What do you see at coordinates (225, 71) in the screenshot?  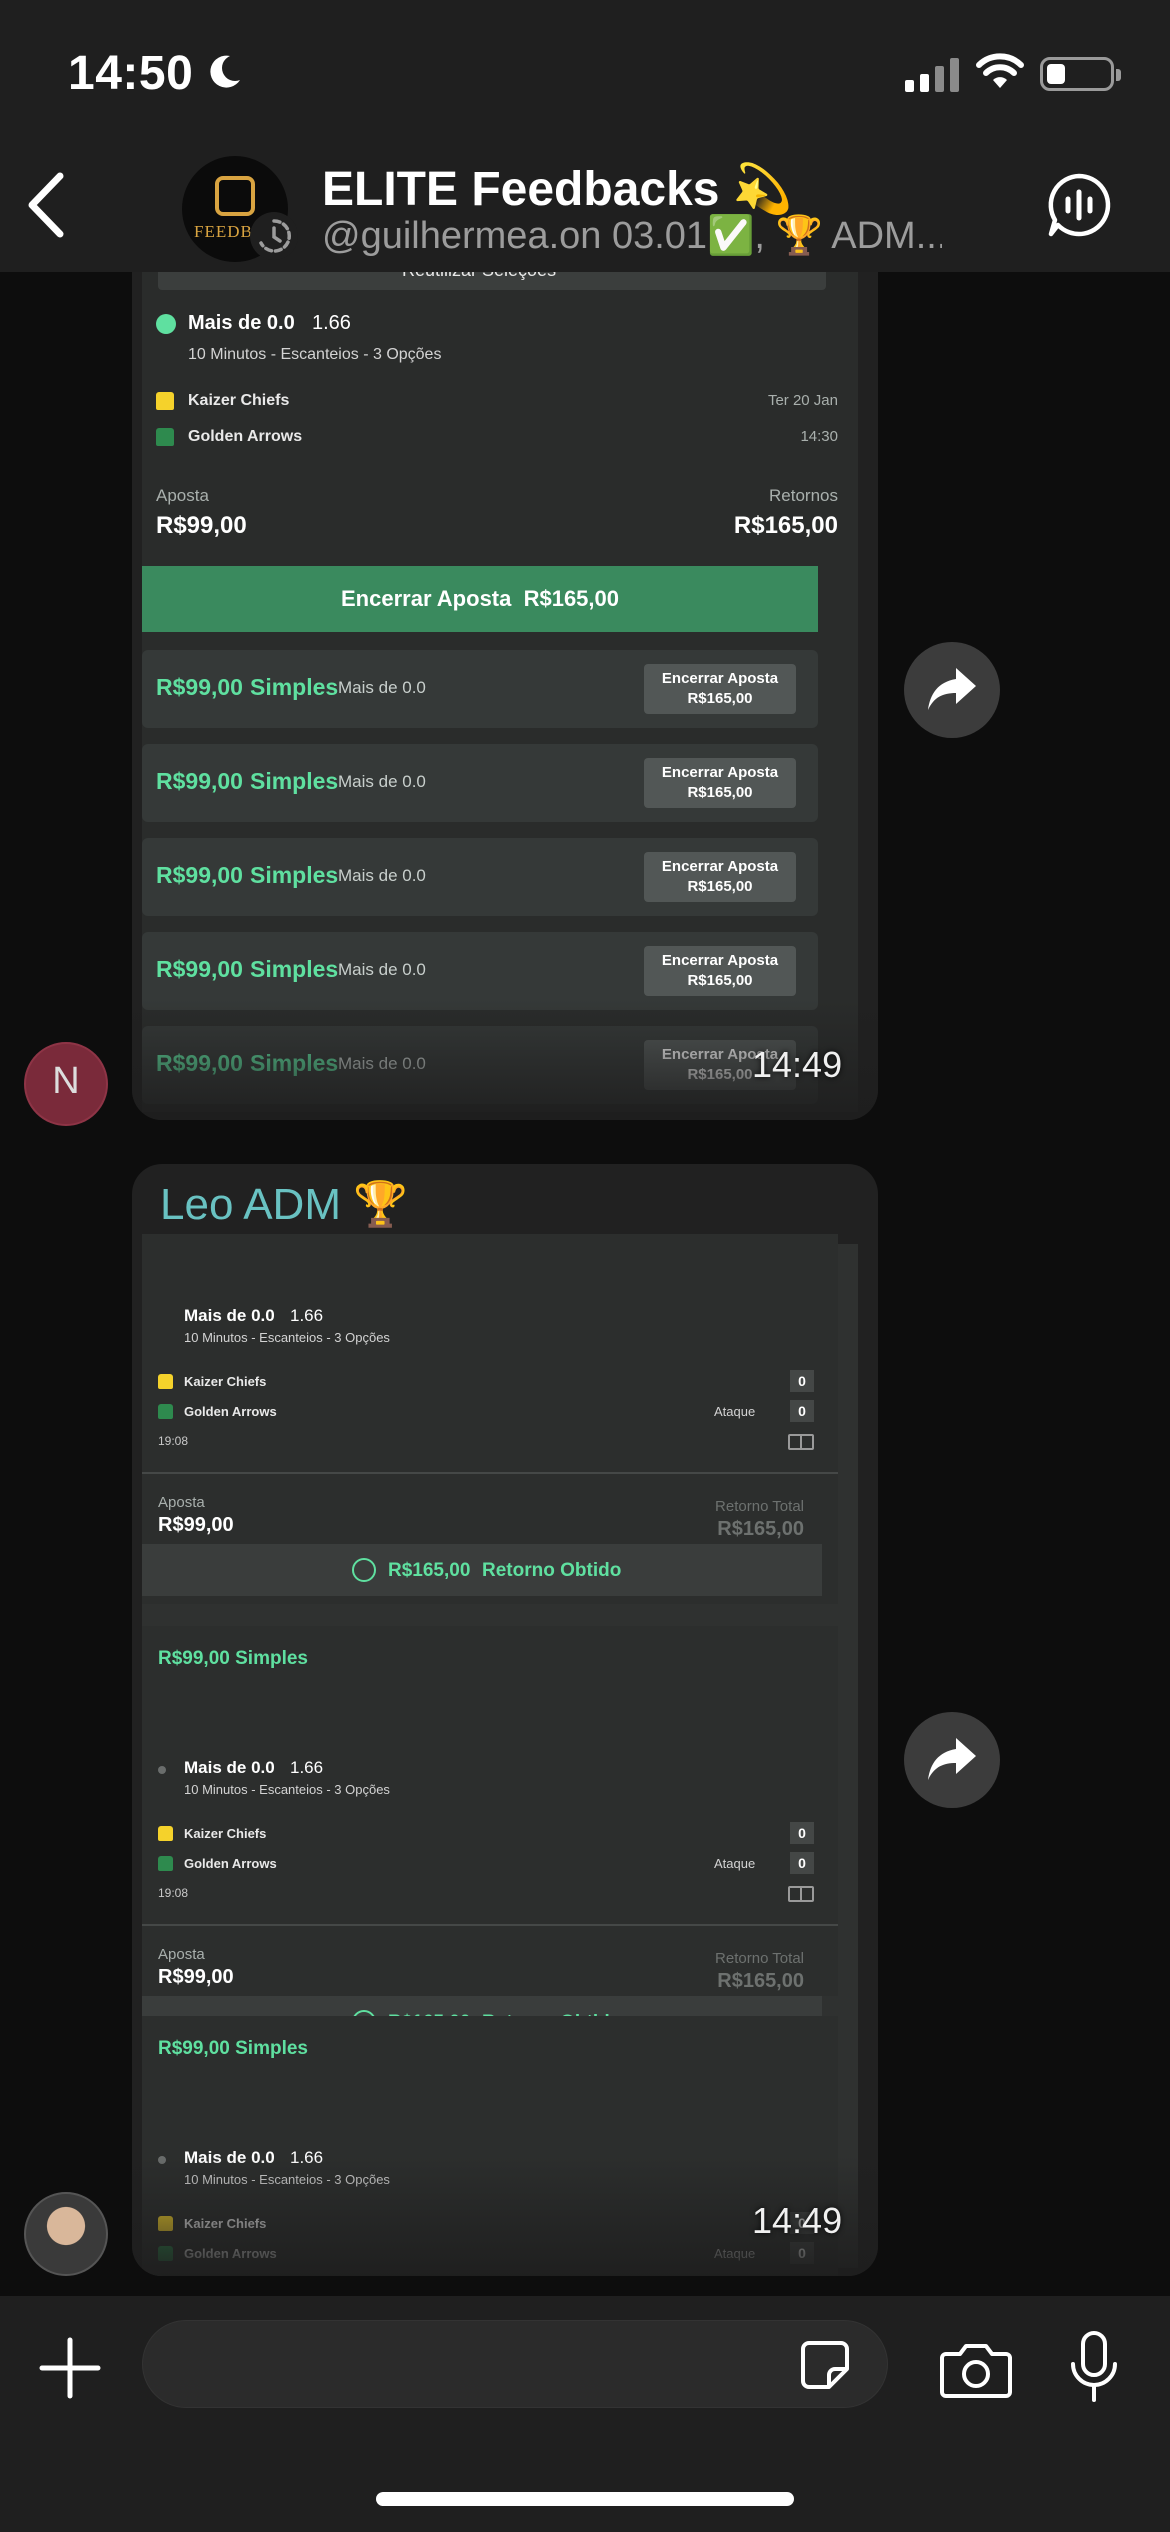 I see `moon-icon` at bounding box center [225, 71].